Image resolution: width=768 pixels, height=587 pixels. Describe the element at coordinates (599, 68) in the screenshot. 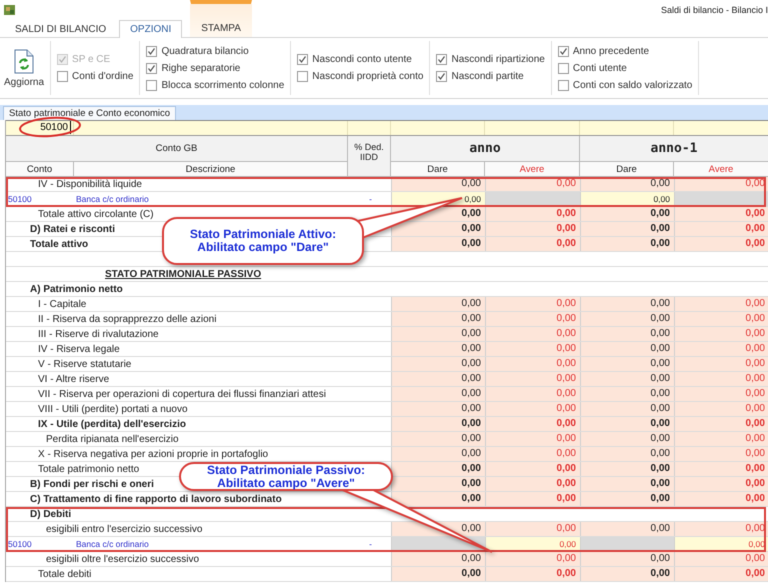

I see `checkbox-label: Conti utente` at that location.